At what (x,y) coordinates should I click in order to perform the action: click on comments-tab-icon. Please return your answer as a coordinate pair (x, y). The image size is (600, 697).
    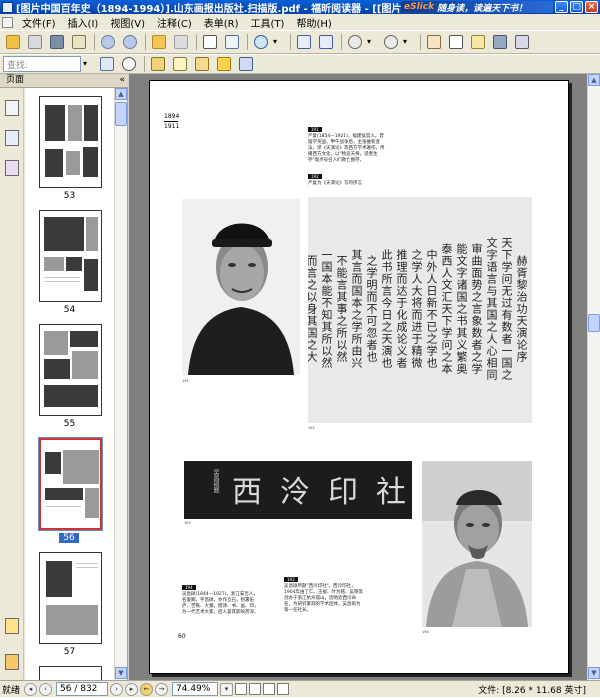
    Looking at the image, I should click on (12, 626).